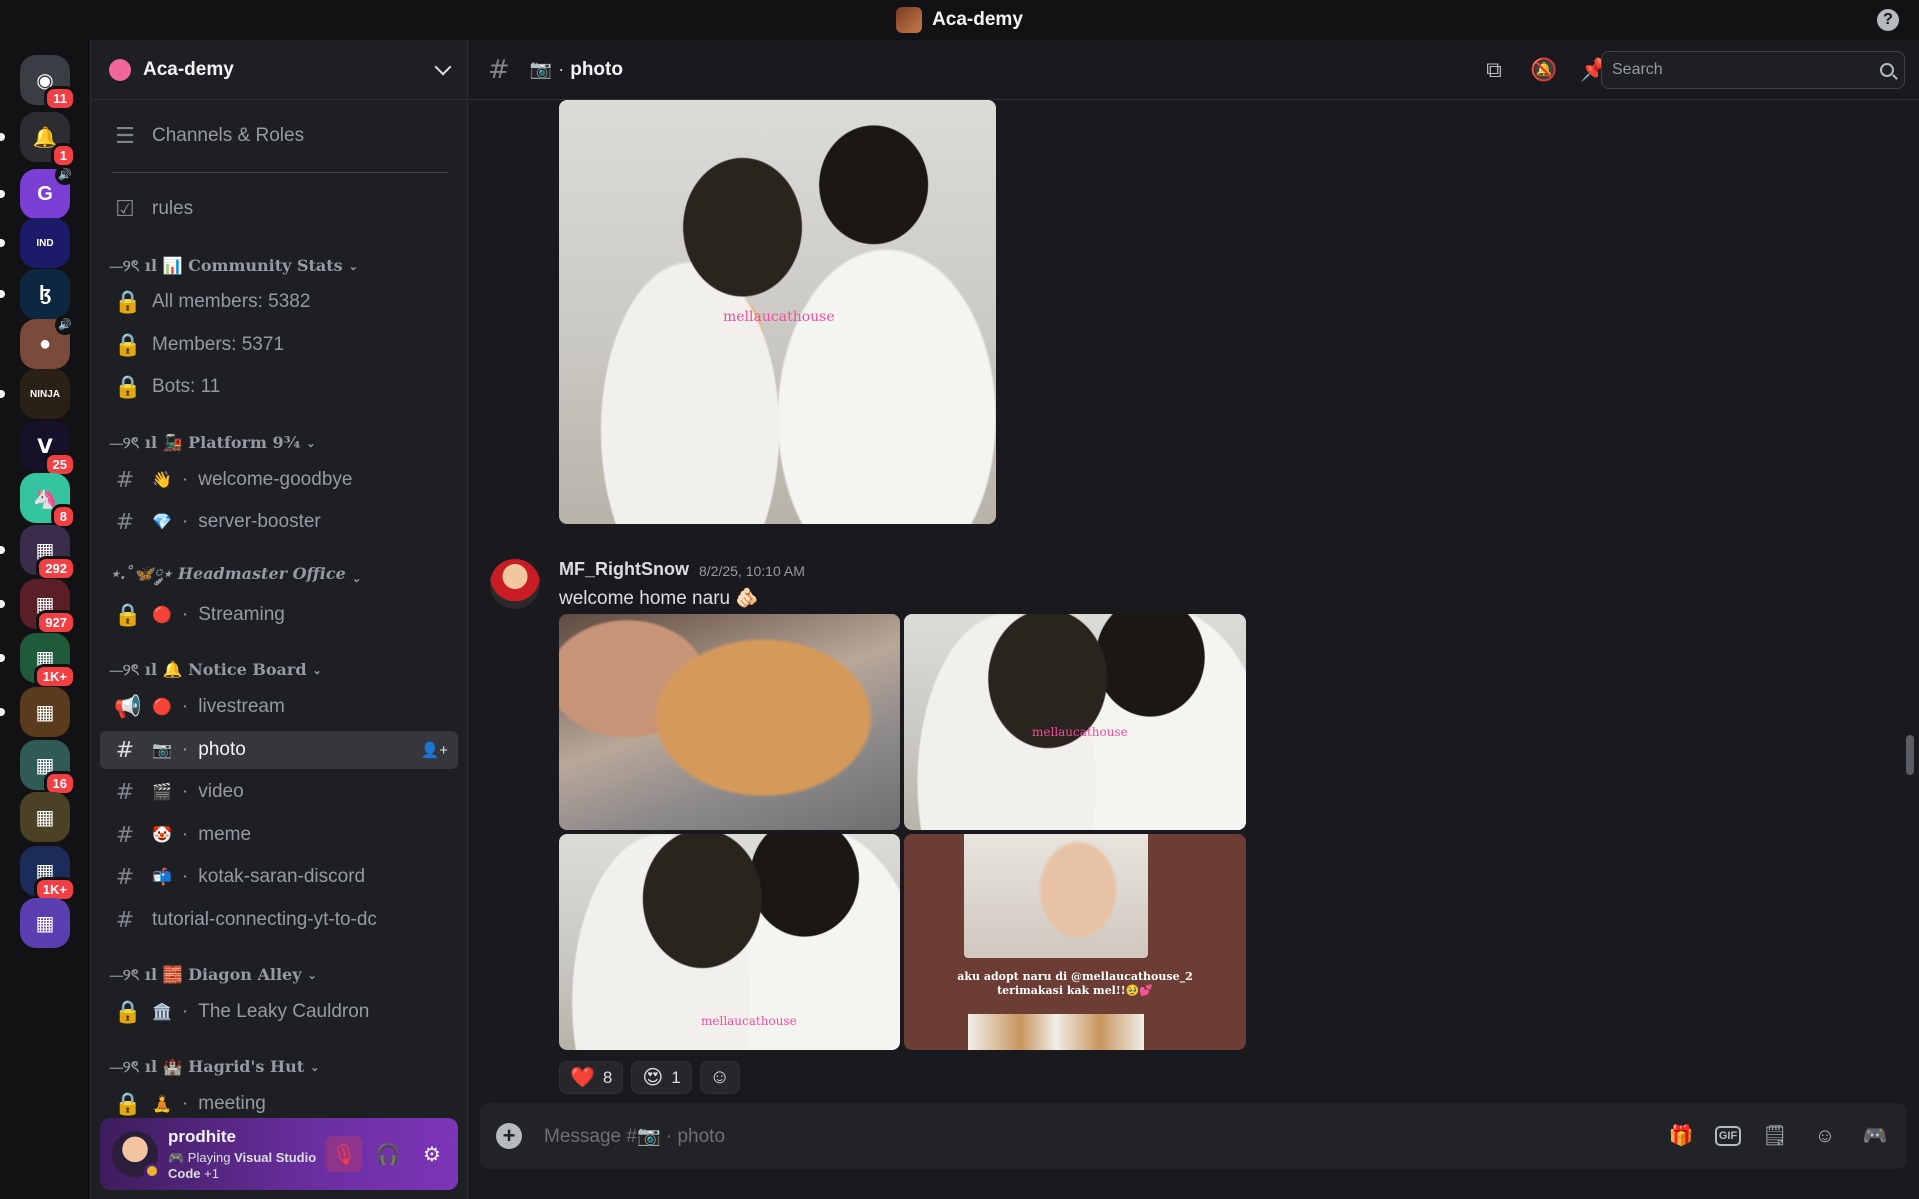 This screenshot has width=1919, height=1199. I want to click on channel-tutorial: # tutorial-connecting-yt-to-dc, so click(279, 920).